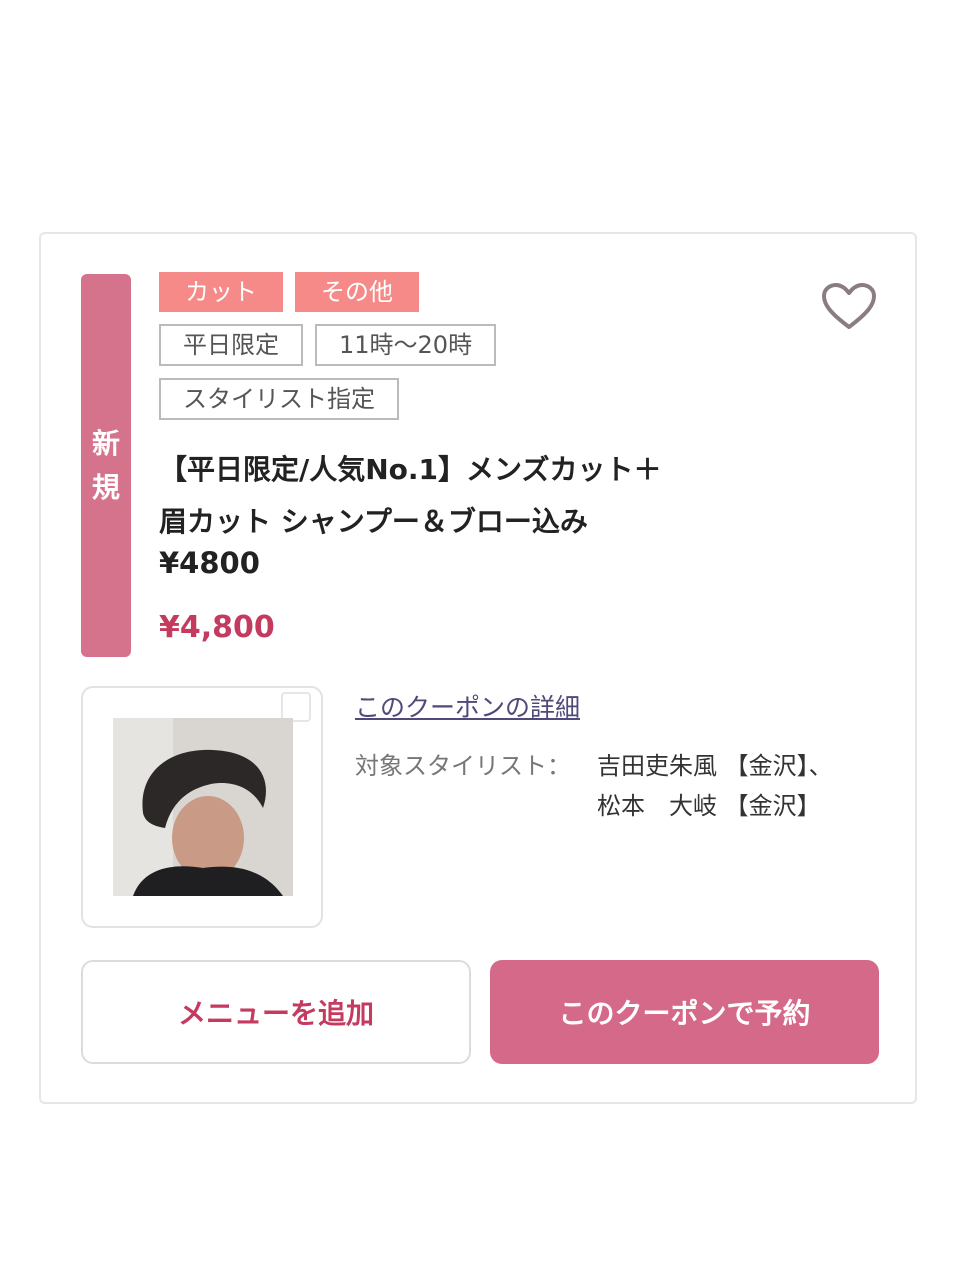 This screenshot has height=1280, width=959. I want to click on tag-cut: カット, so click(221, 292).